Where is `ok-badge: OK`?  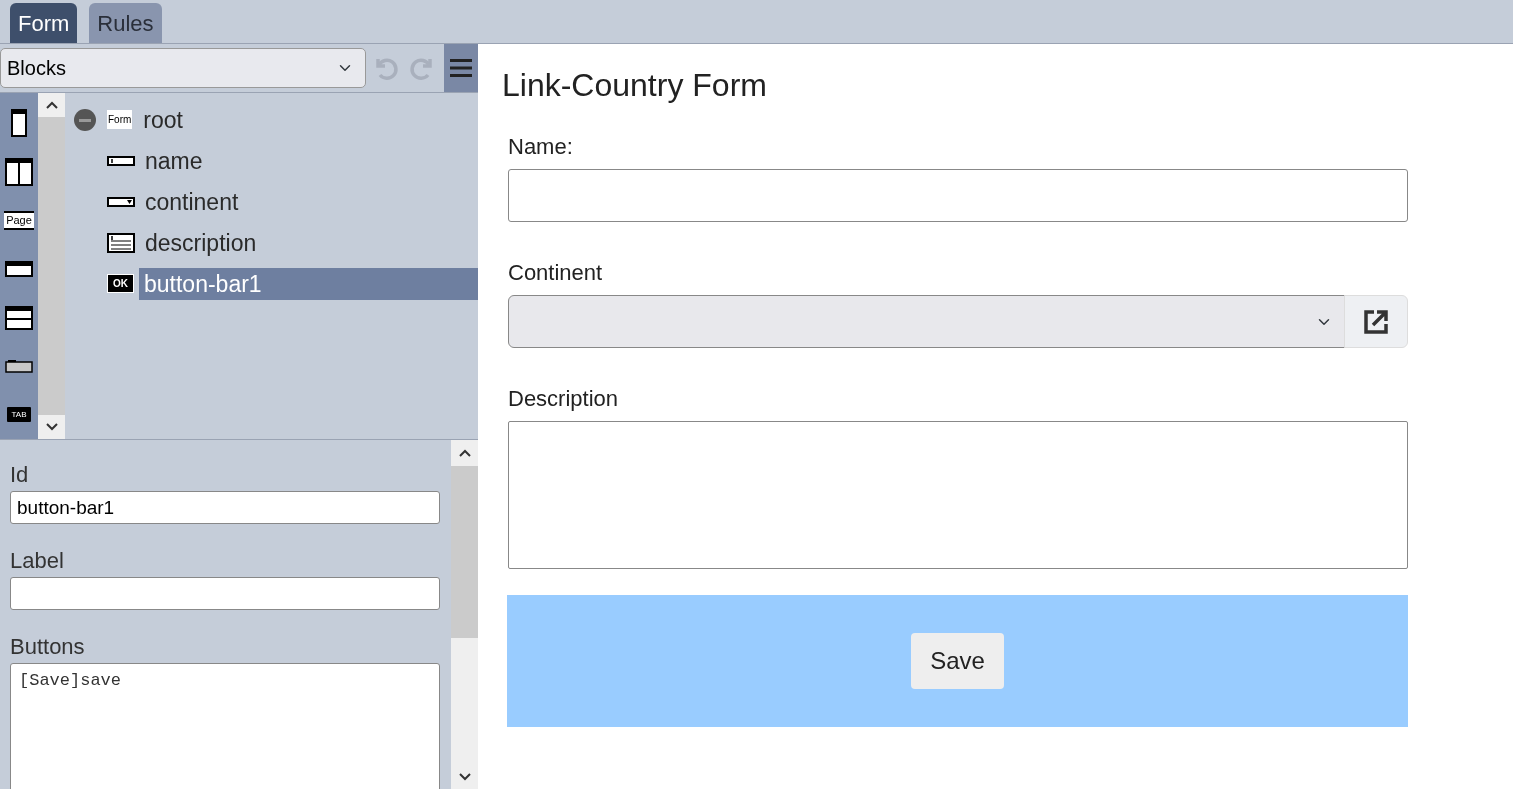 ok-badge: OK is located at coordinates (120, 283).